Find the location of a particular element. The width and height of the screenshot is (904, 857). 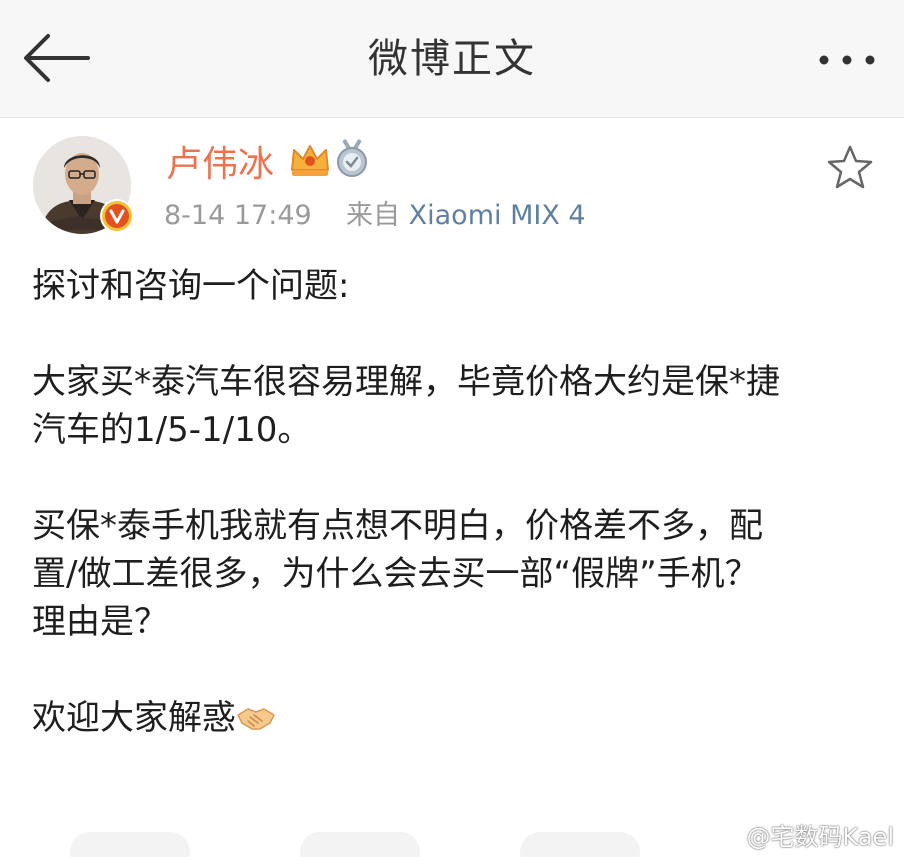

post-line: 置/做工差很多，为什么会去买一部“假牌”手机？ is located at coordinates (395, 574).